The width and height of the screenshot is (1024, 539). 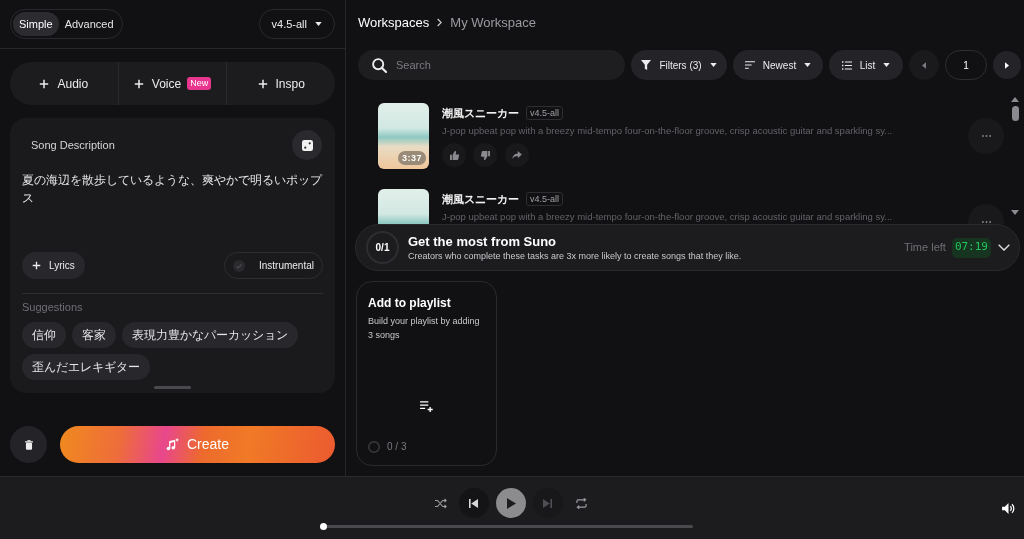 What do you see at coordinates (483, 241) in the screenshot?
I see `banner-title: Get the most from Suno` at bounding box center [483, 241].